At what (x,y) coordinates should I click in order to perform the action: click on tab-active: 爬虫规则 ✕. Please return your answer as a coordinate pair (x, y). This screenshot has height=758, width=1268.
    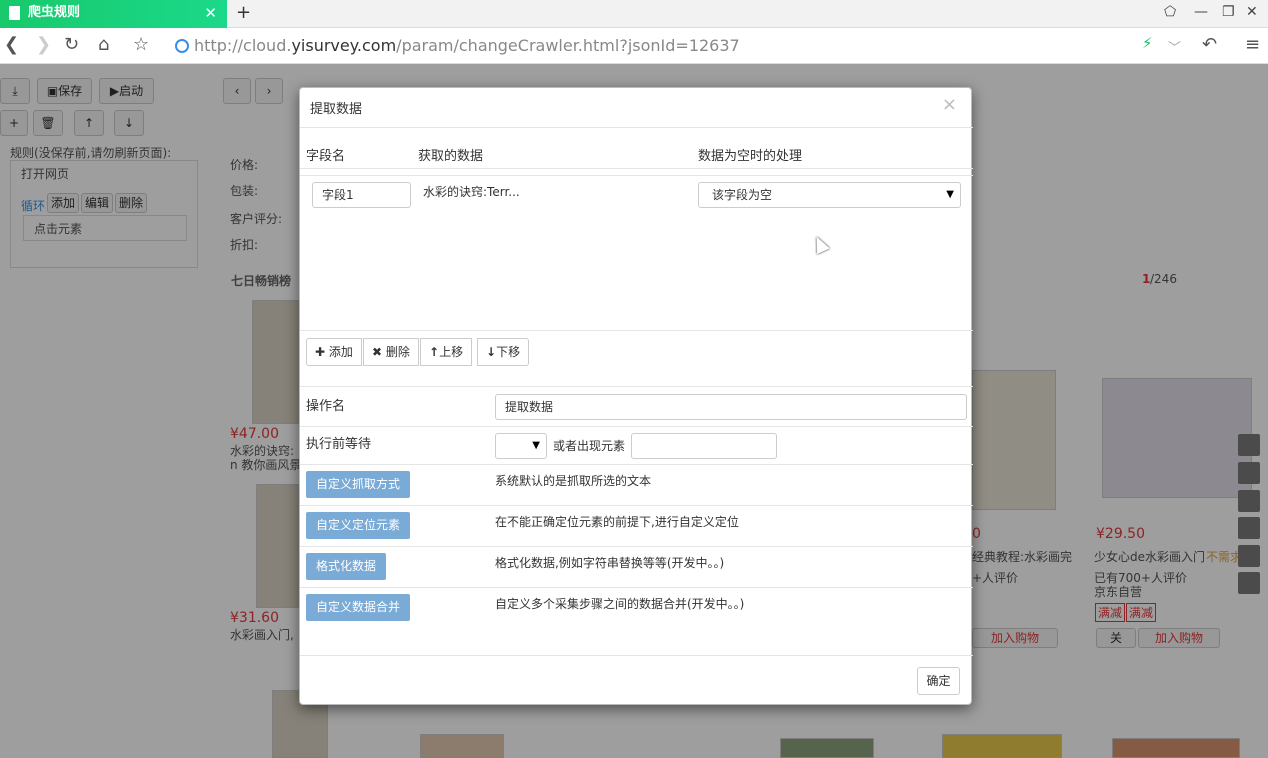
    Looking at the image, I should click on (113, 14).